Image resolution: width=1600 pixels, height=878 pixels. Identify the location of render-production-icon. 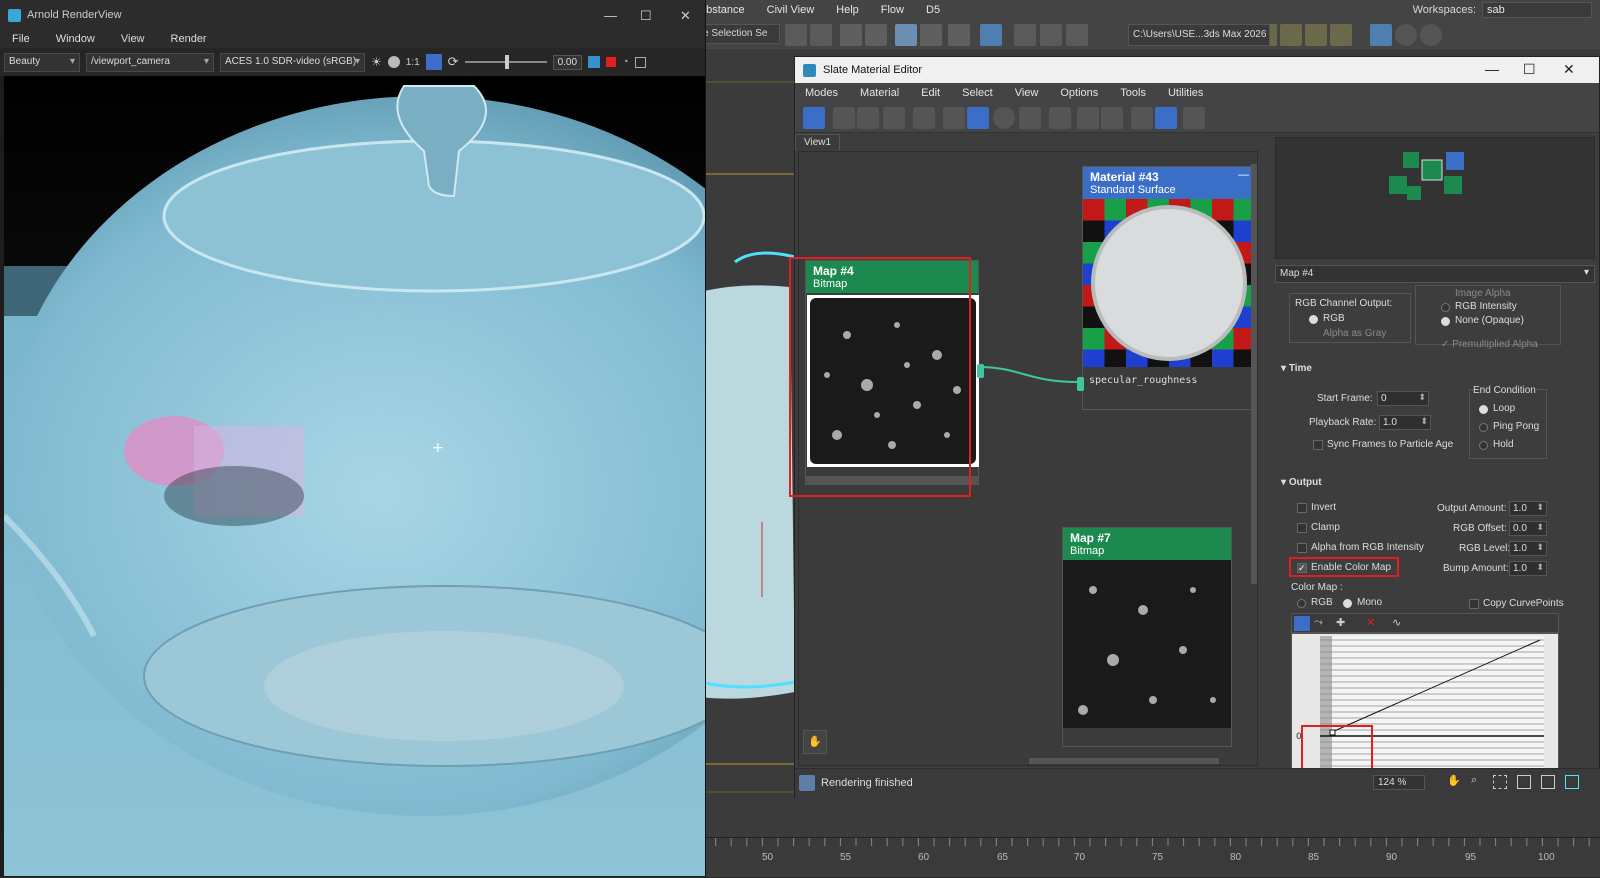
(1077, 35).